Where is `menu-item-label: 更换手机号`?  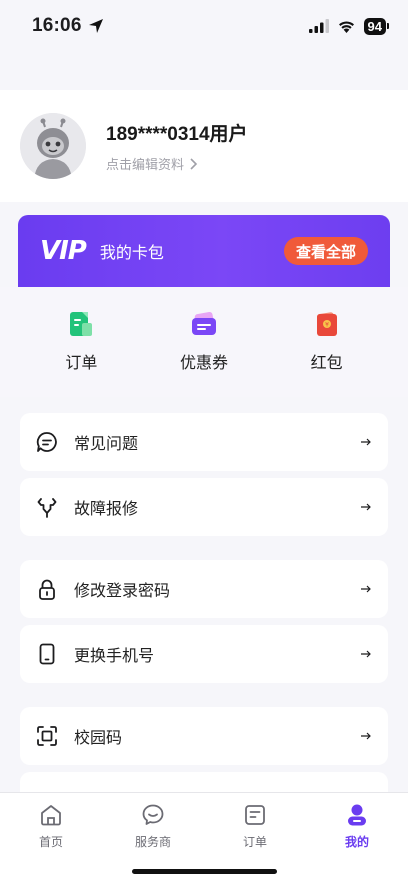
menu-item-label: 更换手机号 is located at coordinates (114, 656).